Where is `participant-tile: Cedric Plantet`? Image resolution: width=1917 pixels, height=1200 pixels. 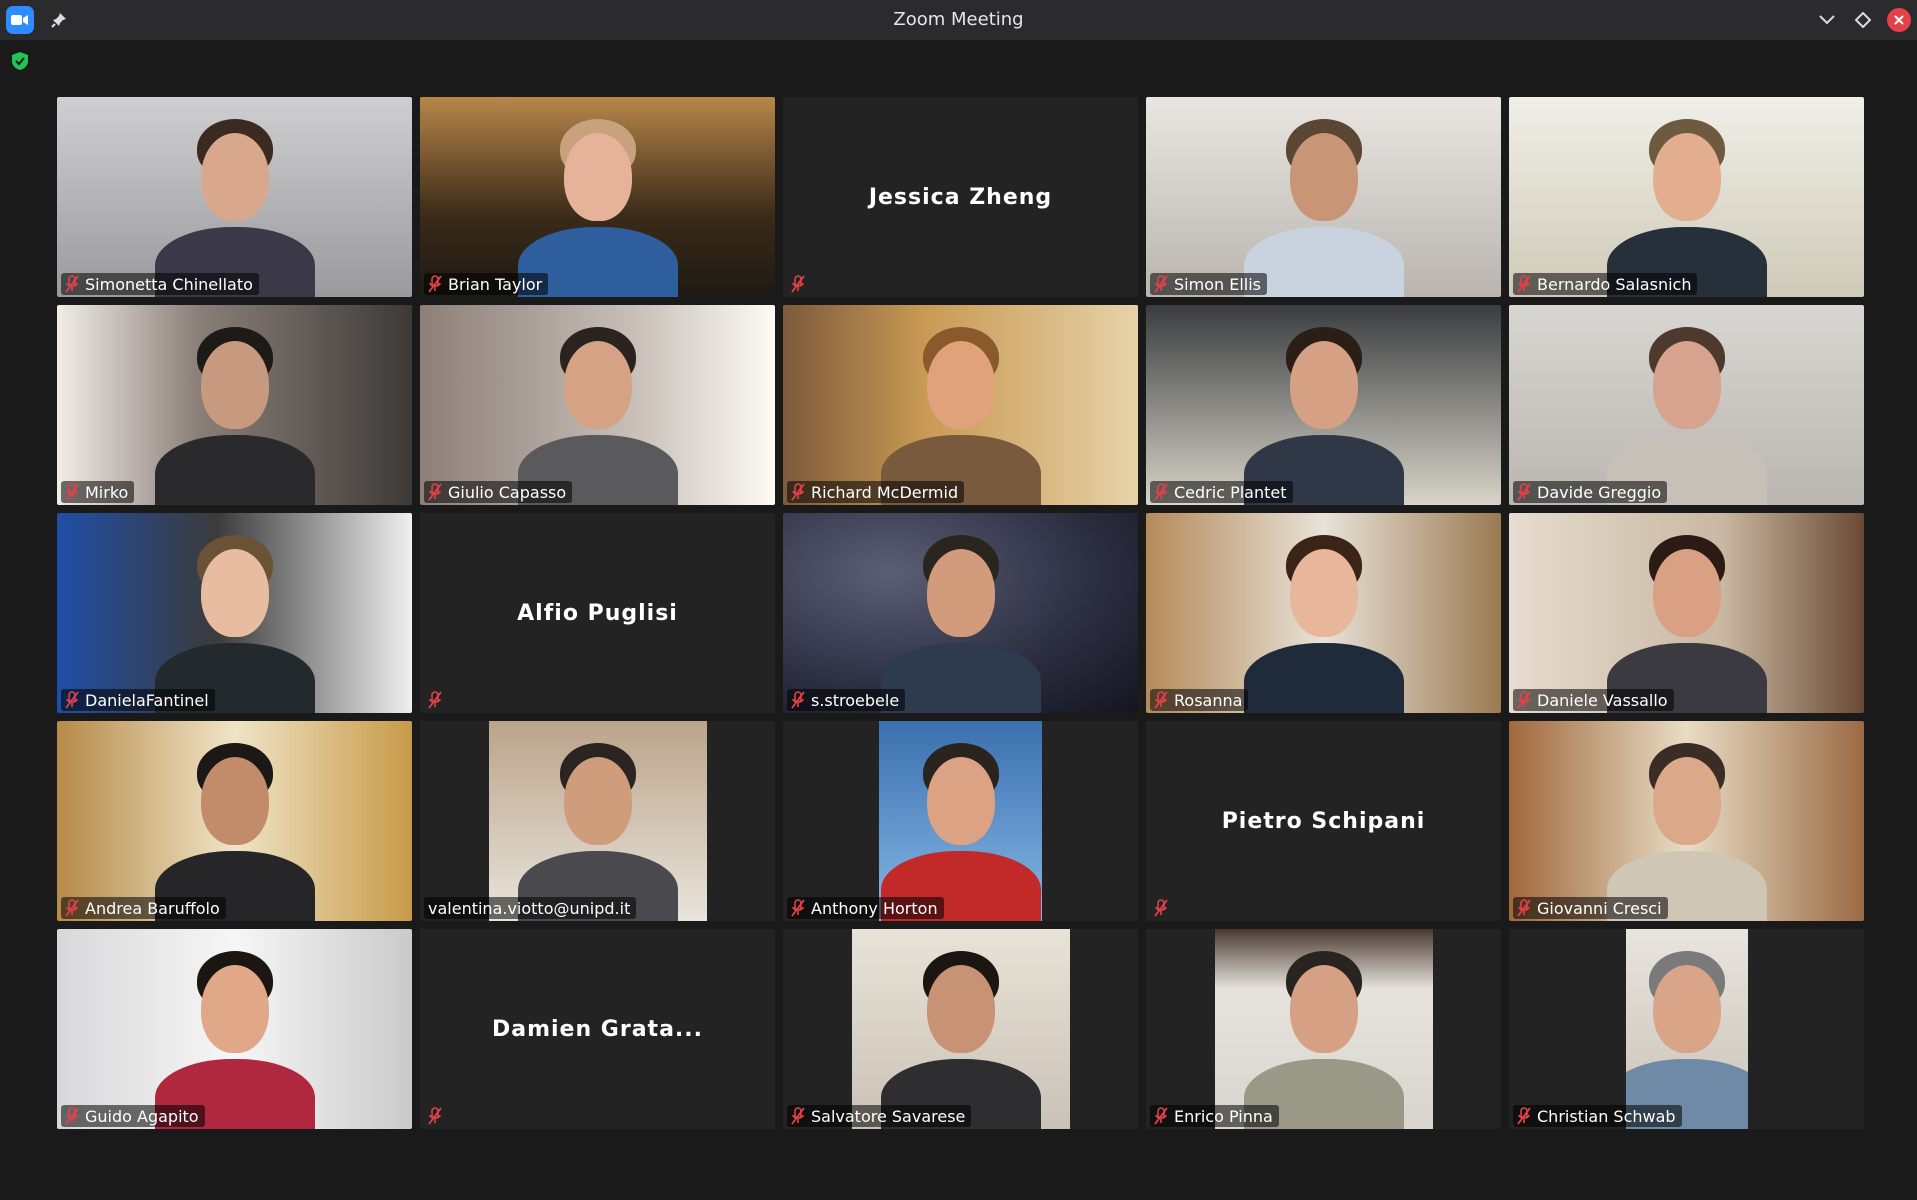
participant-tile: Cedric Plantet is located at coordinates (1323, 405).